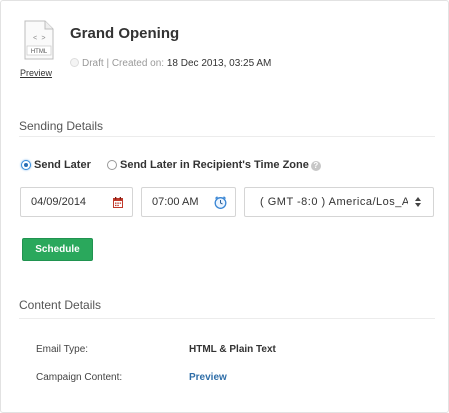 Image resolution: width=449 pixels, height=413 pixels. Describe the element at coordinates (62, 349) in the screenshot. I see `email-type-label: Email Type:` at that location.